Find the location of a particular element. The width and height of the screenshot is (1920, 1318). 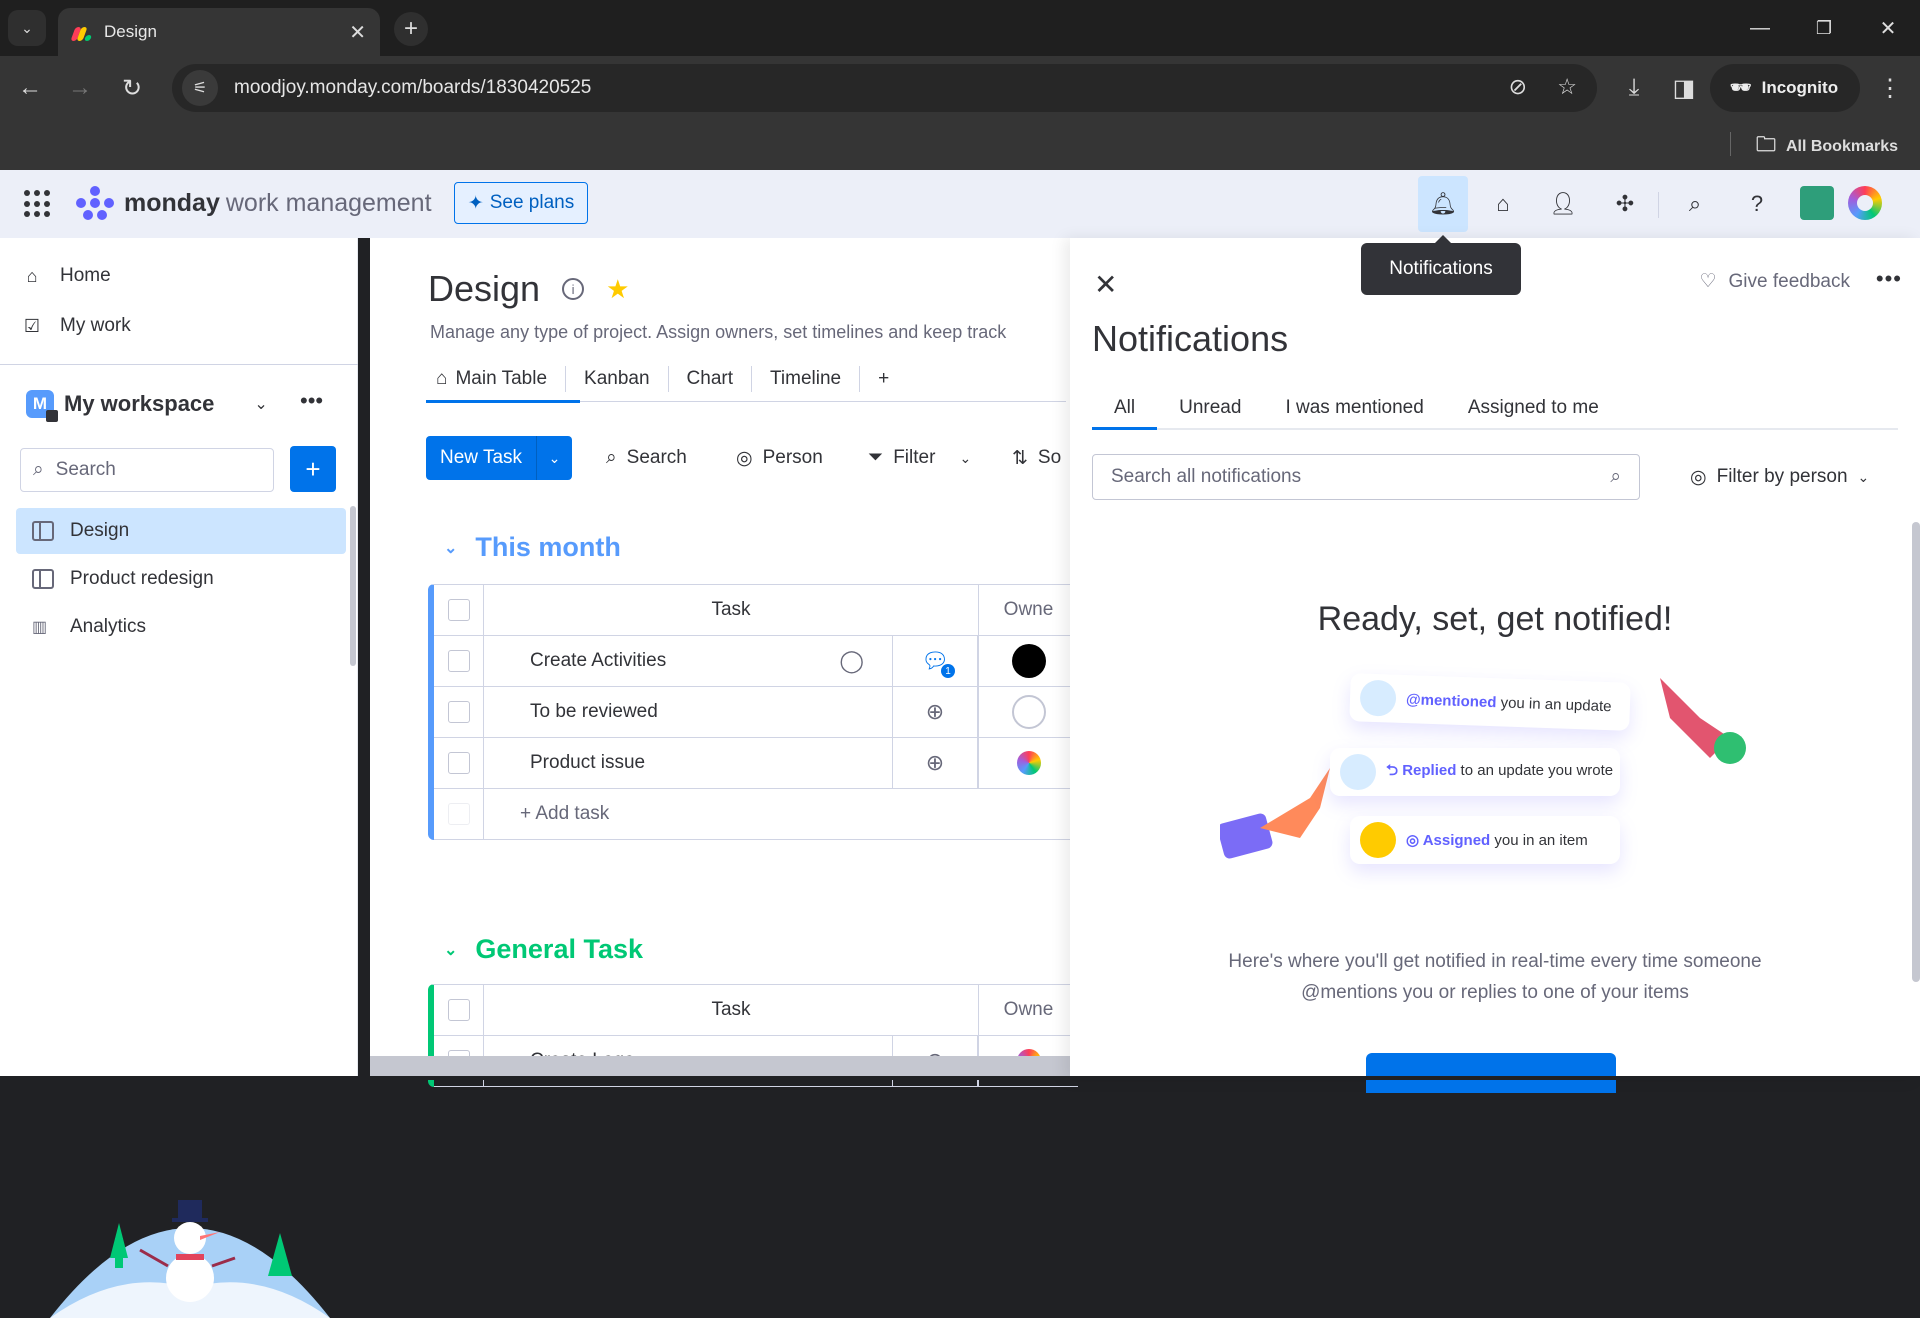

workspace-logo is located at coordinates (1865, 203).